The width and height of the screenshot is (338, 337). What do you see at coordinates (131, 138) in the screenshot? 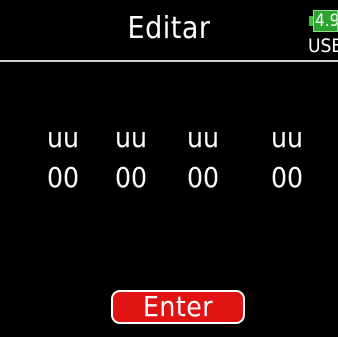
I see `field-2-top: uu` at bounding box center [131, 138].